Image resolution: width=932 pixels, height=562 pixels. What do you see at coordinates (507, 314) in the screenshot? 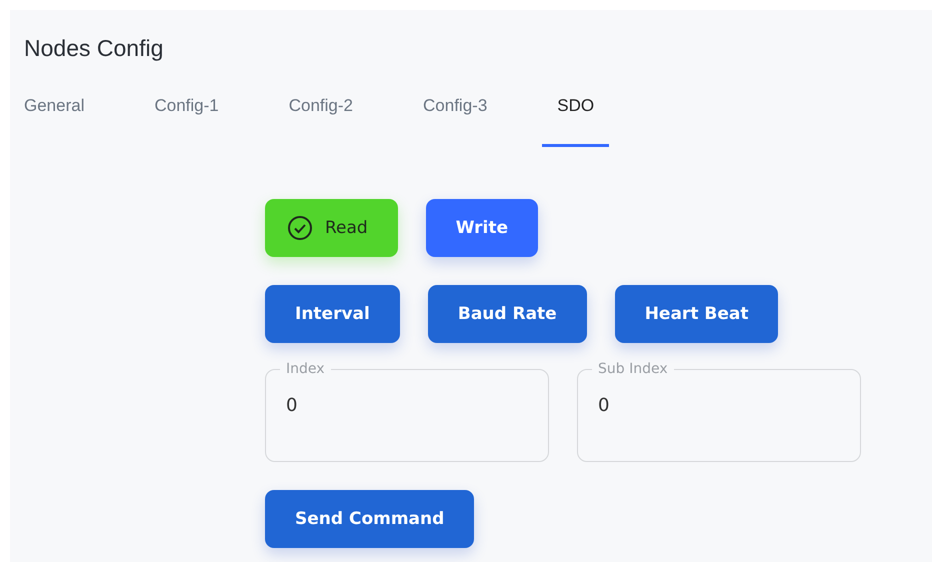
I see `parameter-button: Baud Rate` at bounding box center [507, 314].